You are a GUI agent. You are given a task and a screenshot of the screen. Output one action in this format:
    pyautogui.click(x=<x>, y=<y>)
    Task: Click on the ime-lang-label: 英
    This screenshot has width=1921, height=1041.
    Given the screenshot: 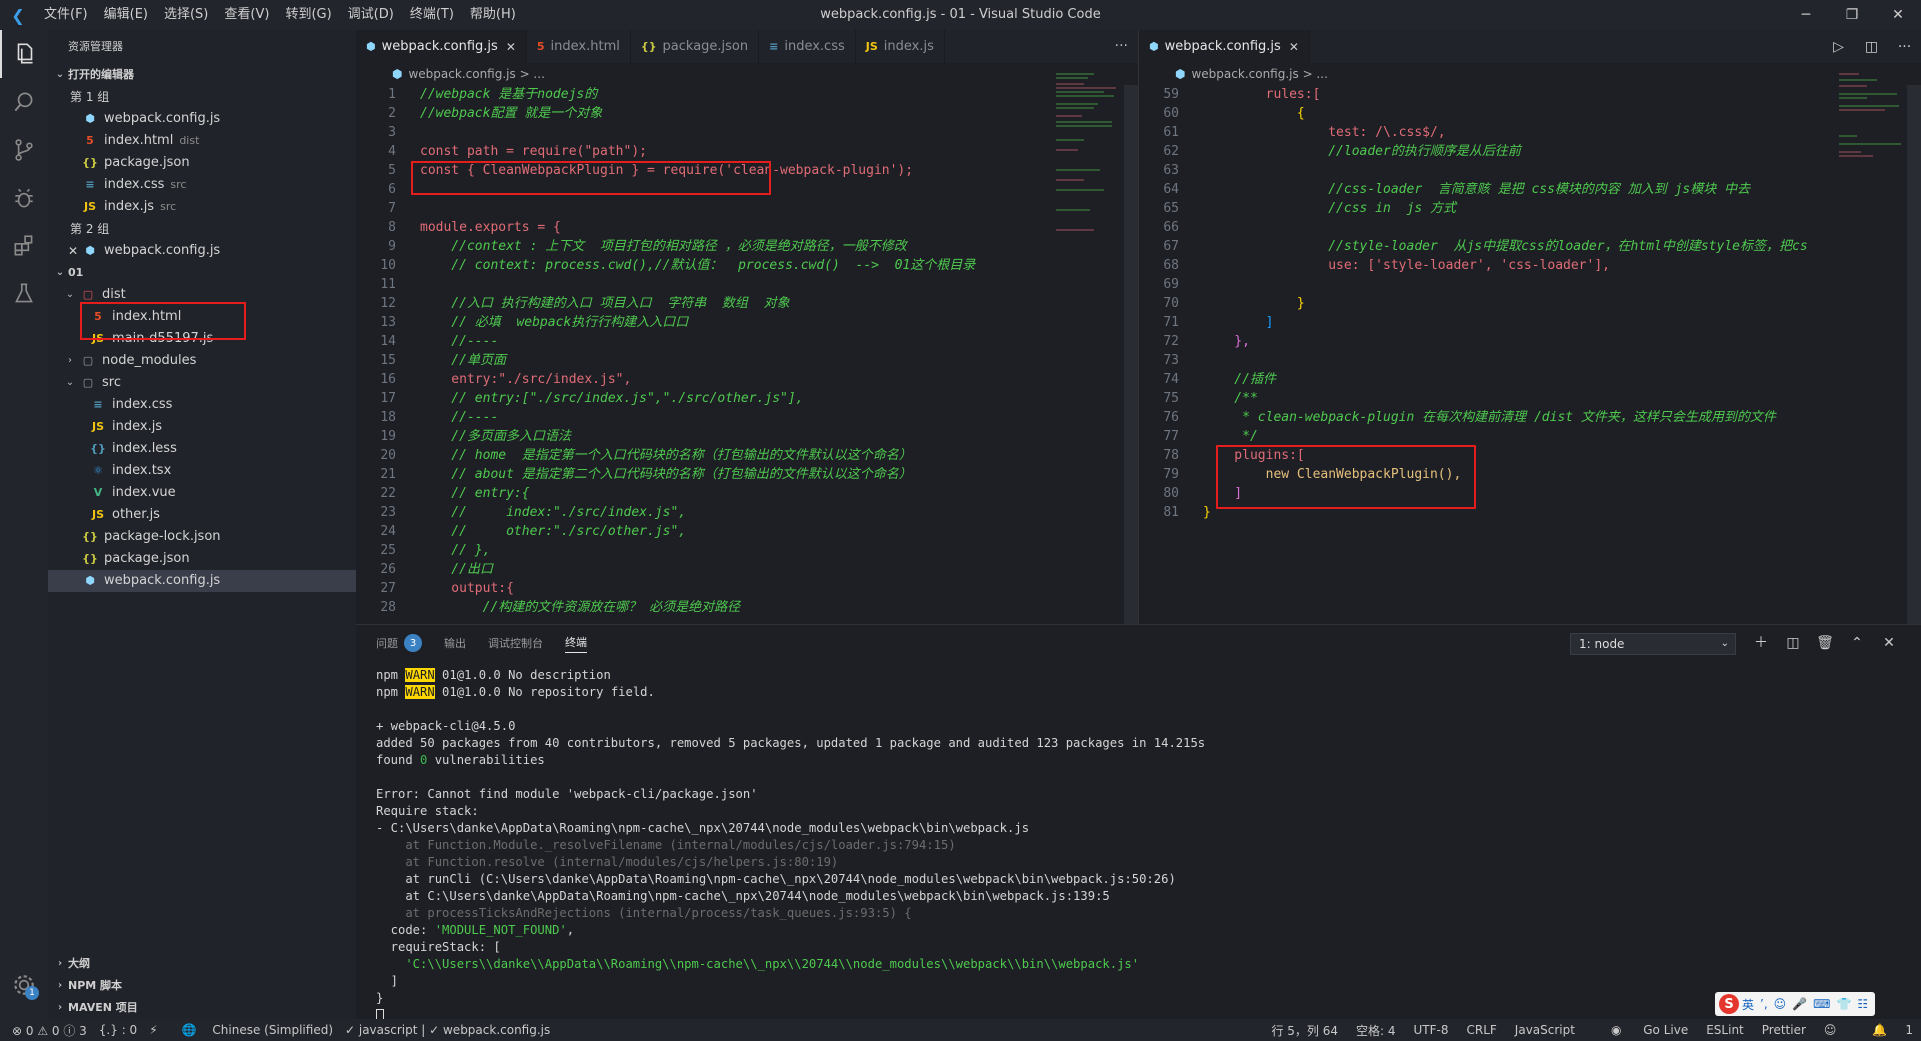 What is the action you would take?
    pyautogui.click(x=1748, y=1004)
    